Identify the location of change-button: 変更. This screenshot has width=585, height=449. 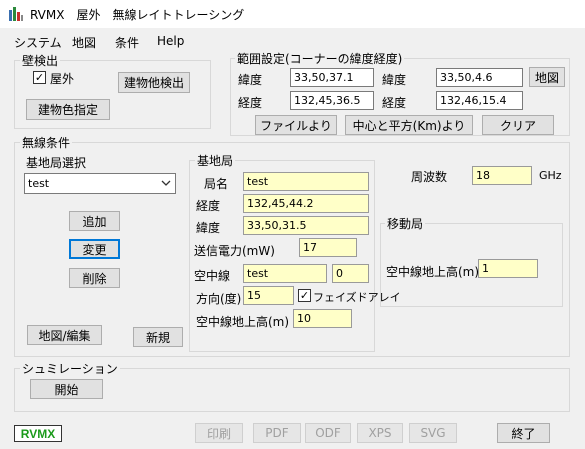
(94, 249).